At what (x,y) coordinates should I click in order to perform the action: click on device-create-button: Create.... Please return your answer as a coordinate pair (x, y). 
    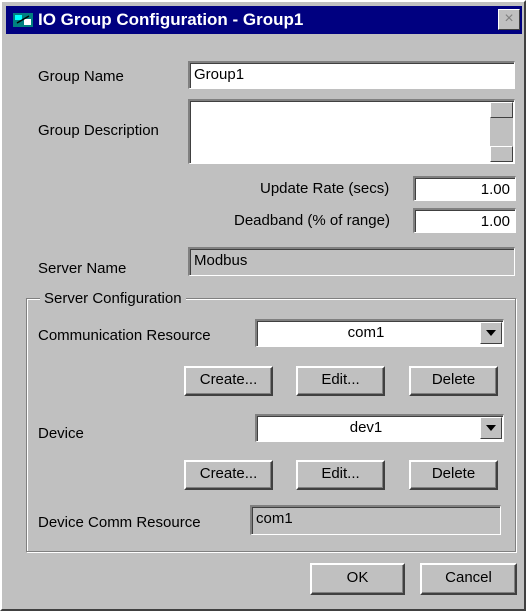
    Looking at the image, I should click on (228, 475).